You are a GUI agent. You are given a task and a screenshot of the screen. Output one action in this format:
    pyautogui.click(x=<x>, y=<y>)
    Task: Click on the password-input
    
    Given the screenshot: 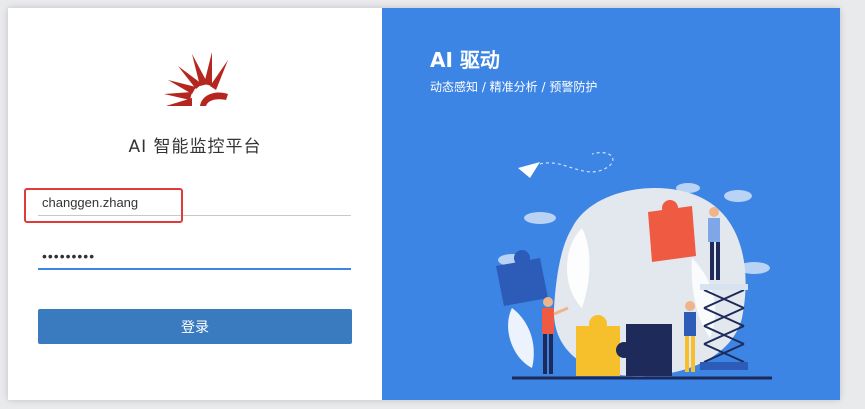 What is the action you would take?
    pyautogui.click(x=194, y=257)
    